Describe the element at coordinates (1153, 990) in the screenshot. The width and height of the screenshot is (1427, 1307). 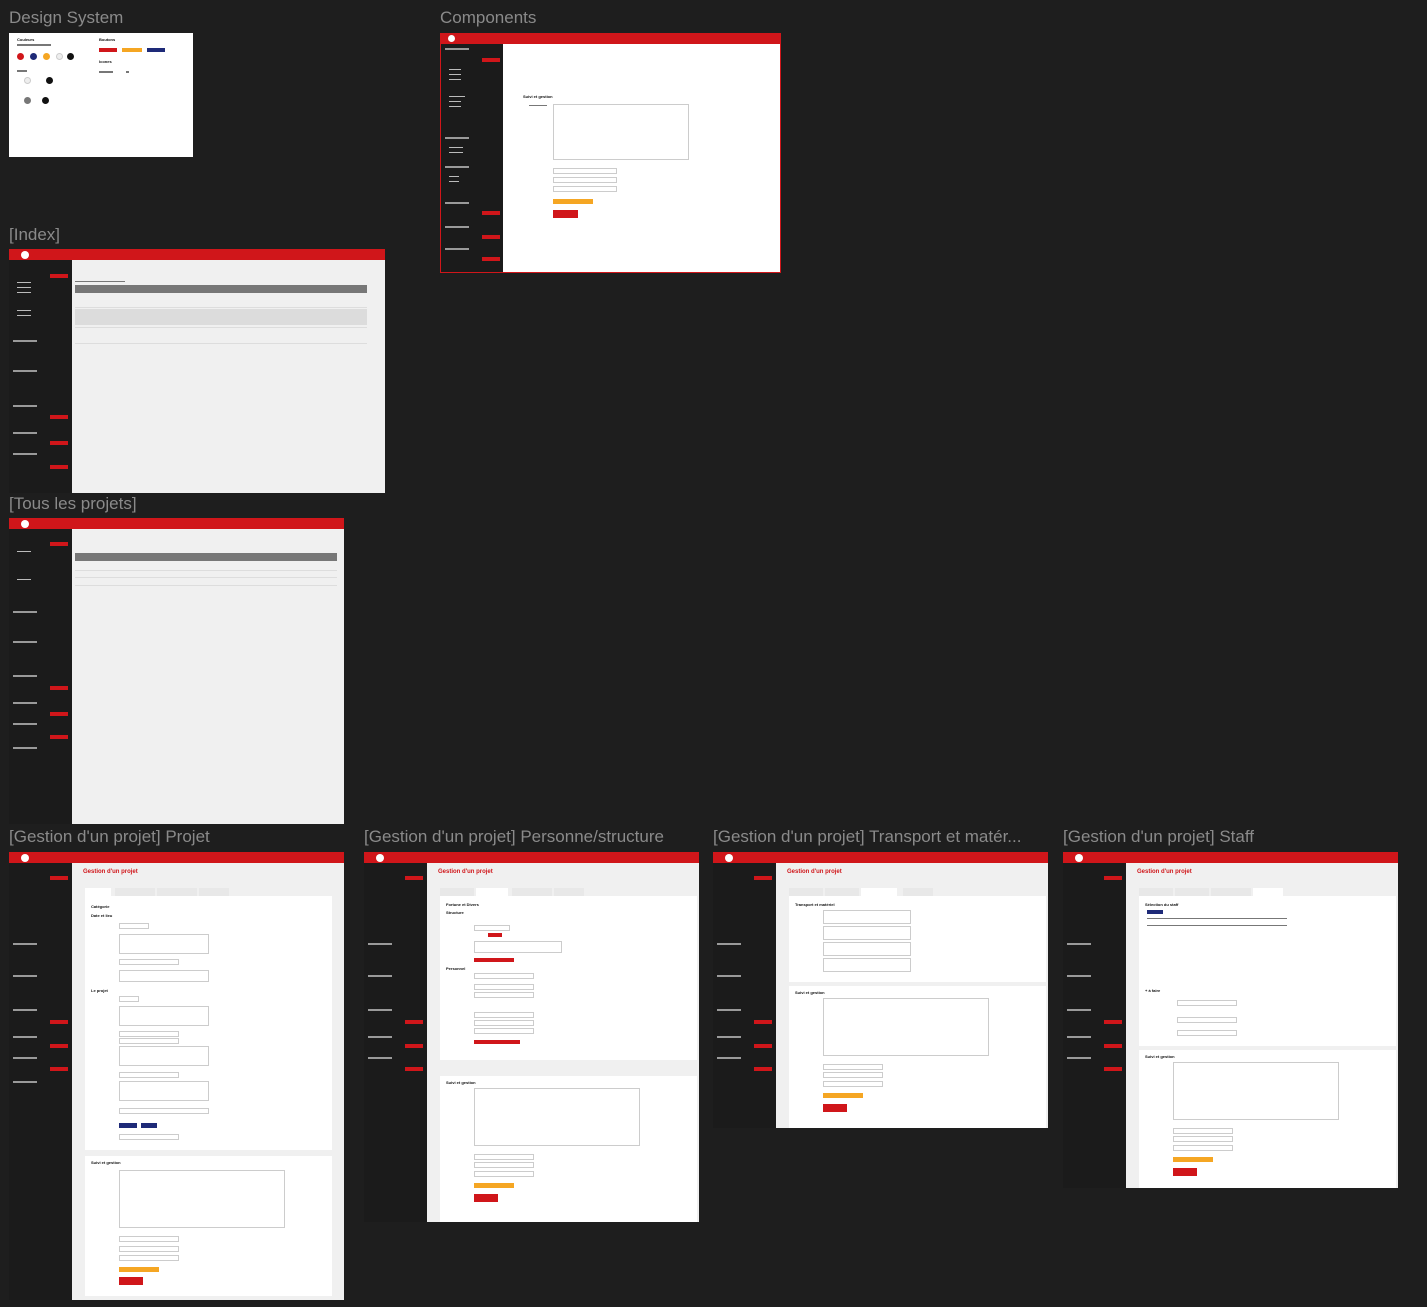
I see `a-faire-label: + à faire` at that location.